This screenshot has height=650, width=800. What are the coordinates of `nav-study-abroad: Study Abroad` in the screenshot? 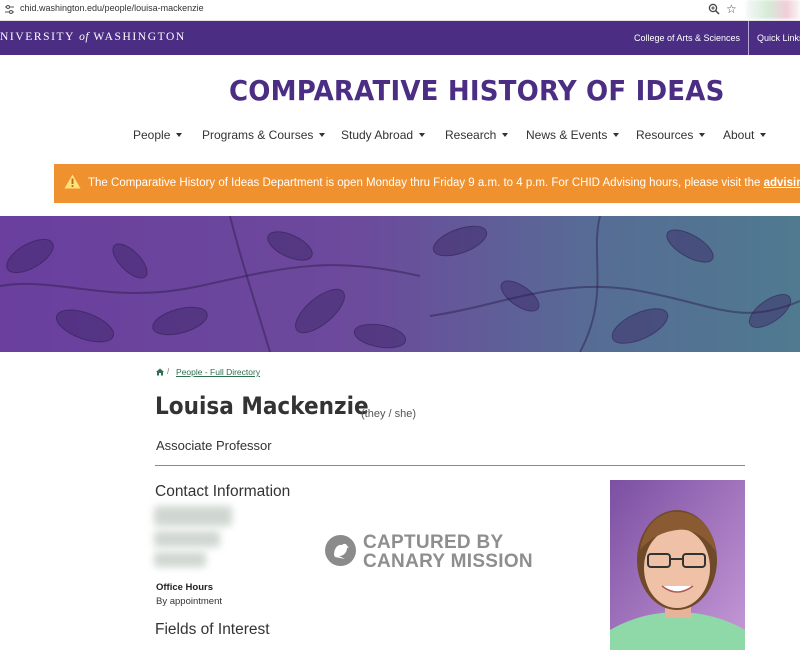 It's located at (383, 135).